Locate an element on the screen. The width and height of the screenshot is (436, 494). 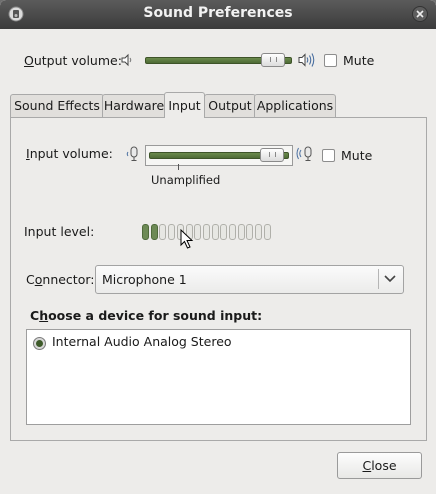
tab-applications: Applications is located at coordinates (295, 105).